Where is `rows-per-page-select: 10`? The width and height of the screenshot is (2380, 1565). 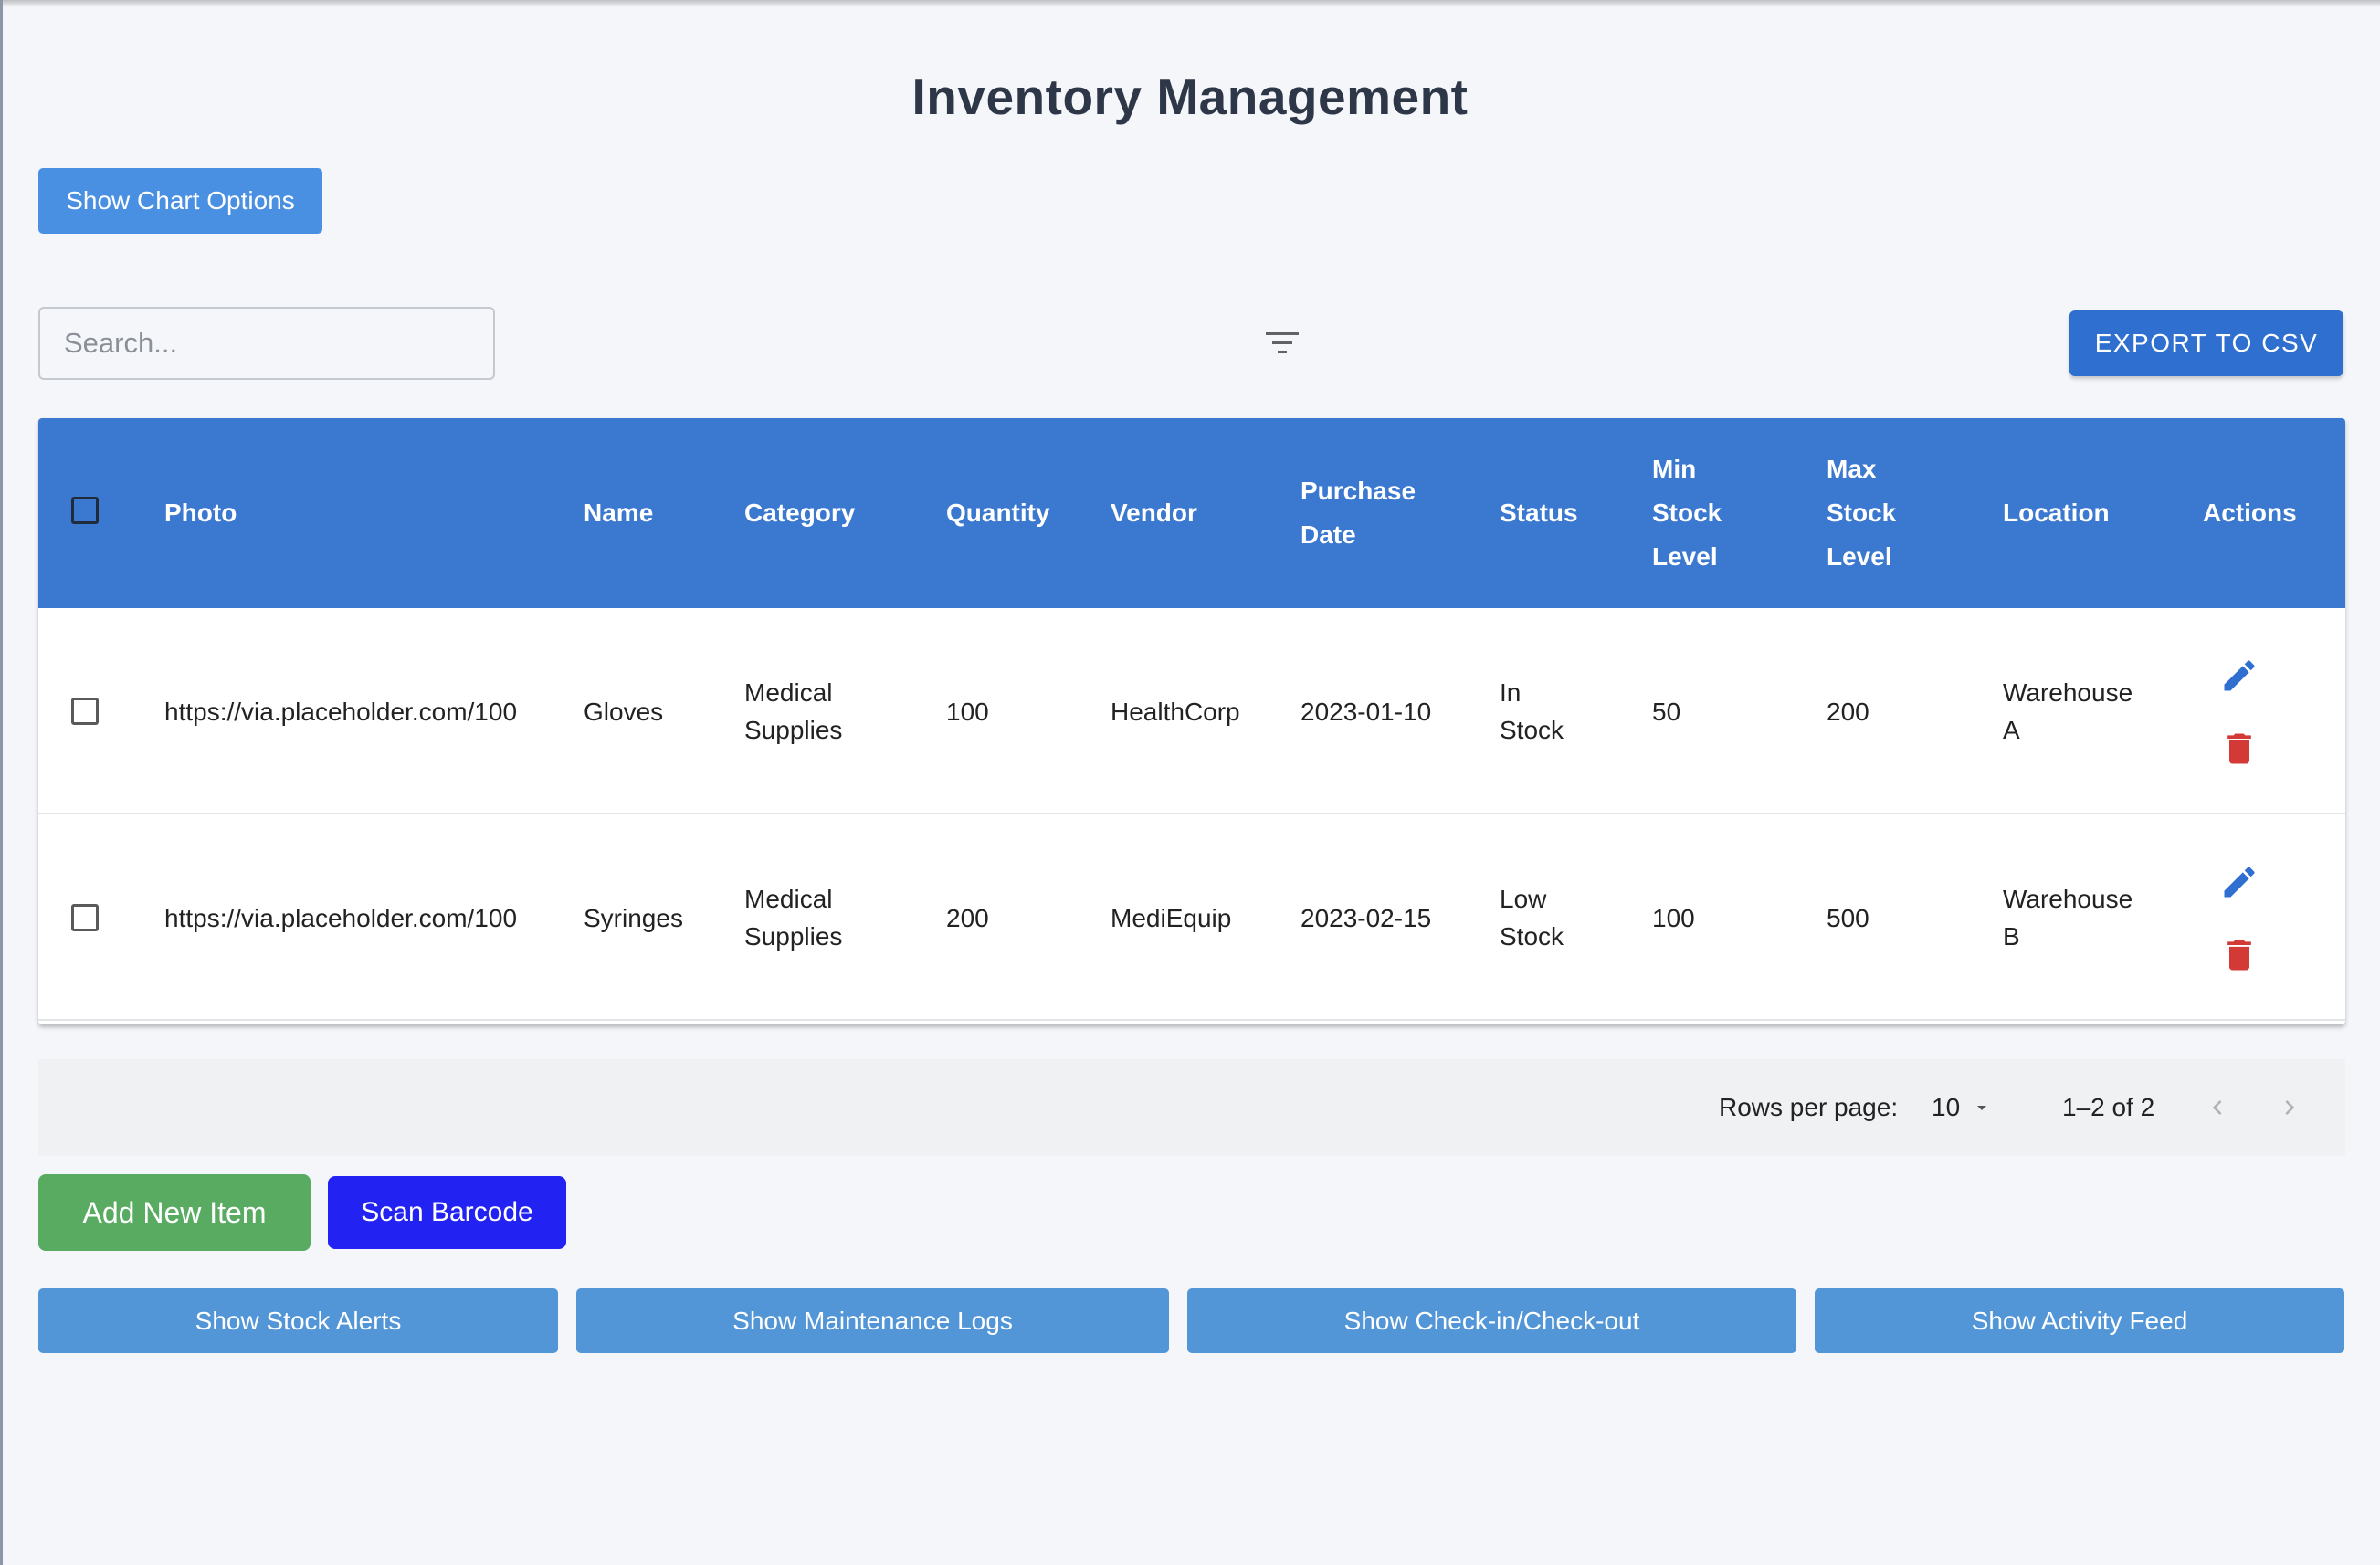
rows-per-page-select: 10 is located at coordinates (1963, 1107).